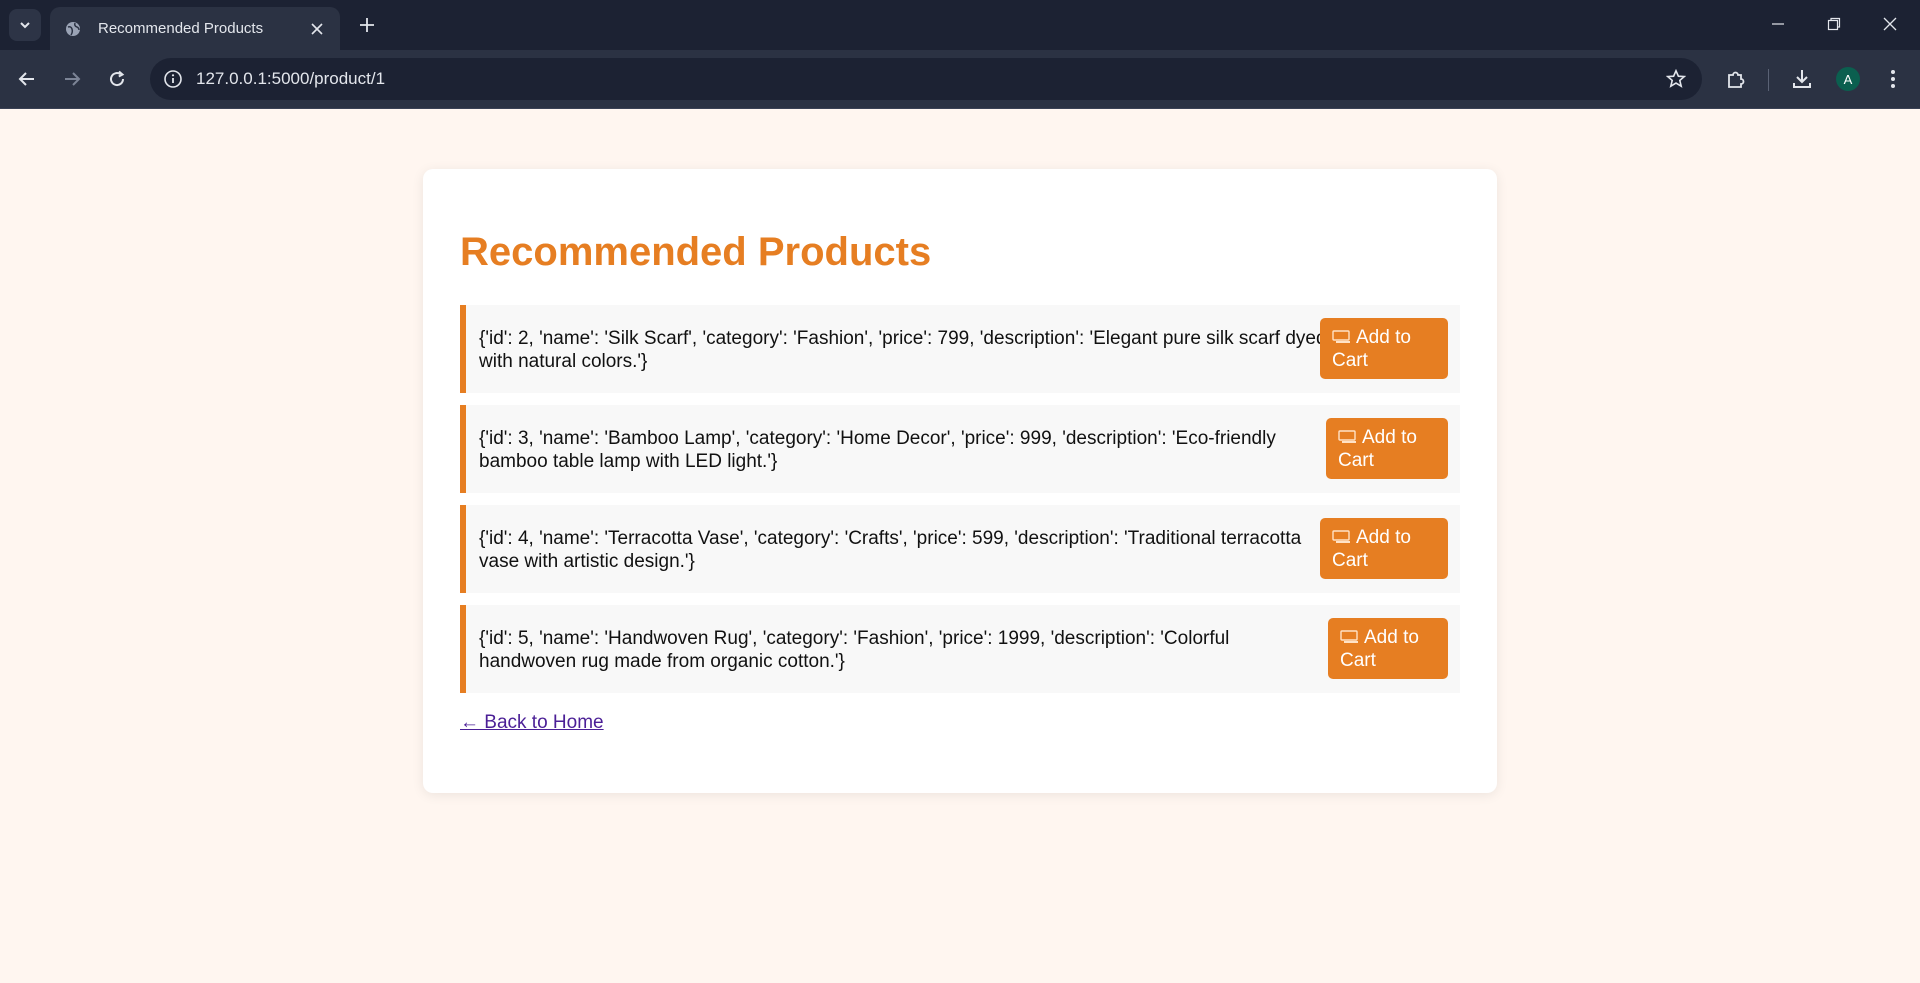  I want to click on downloads-button, so click(1802, 79).